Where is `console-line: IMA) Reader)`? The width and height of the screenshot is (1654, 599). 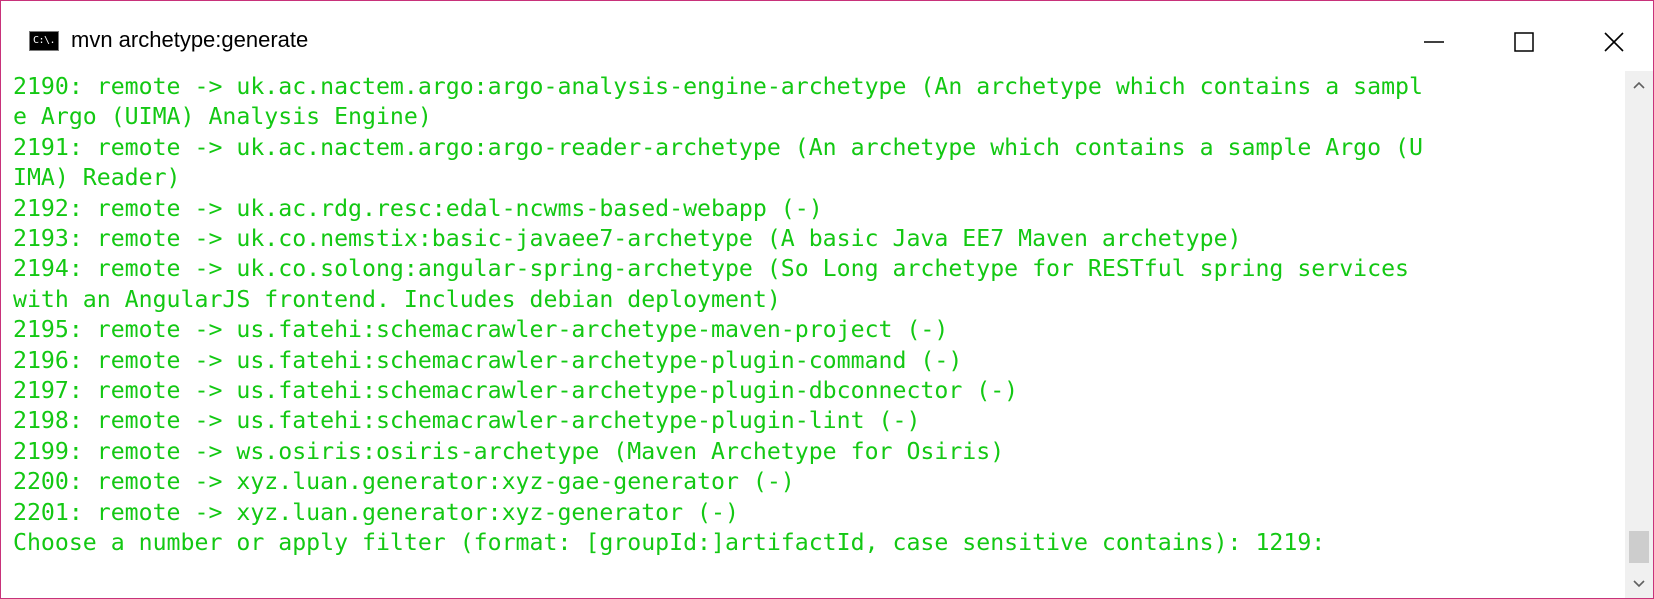
console-line: IMA) Reader) is located at coordinates (97, 178).